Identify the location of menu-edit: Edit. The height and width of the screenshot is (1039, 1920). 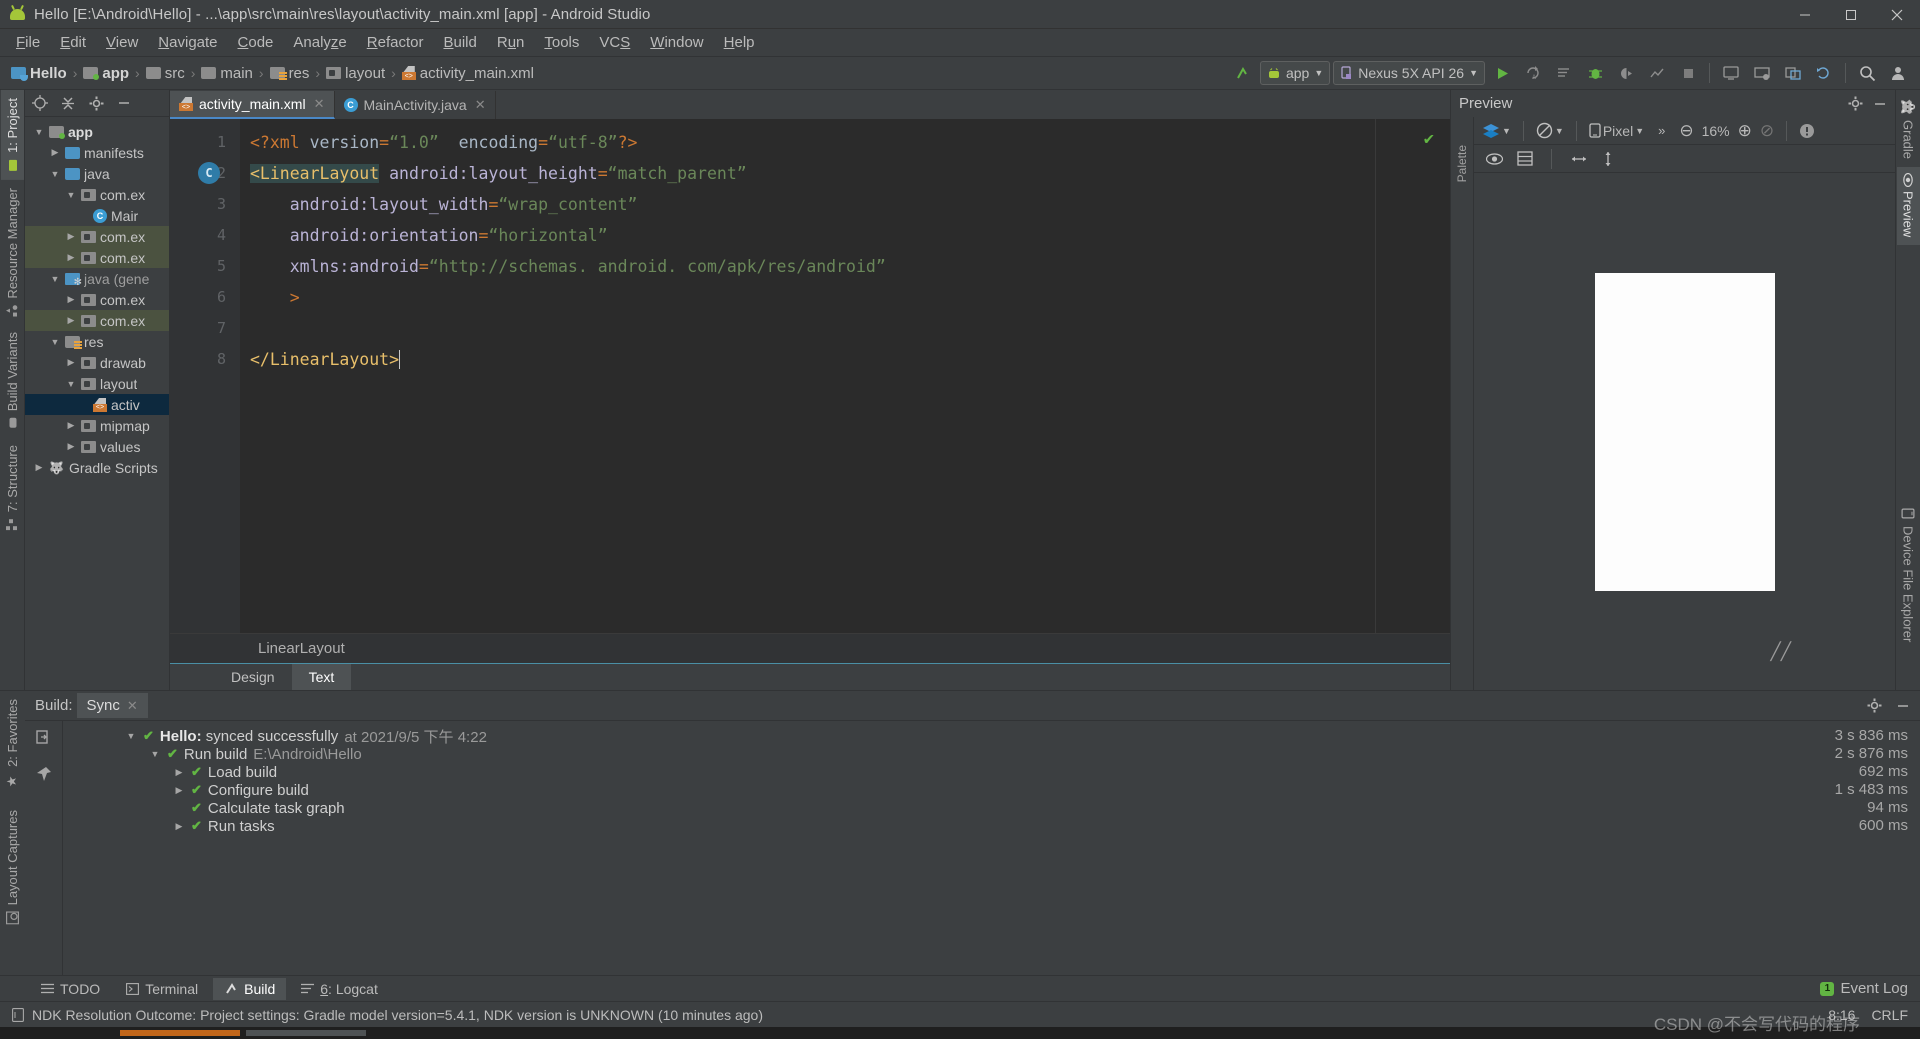
(73, 42).